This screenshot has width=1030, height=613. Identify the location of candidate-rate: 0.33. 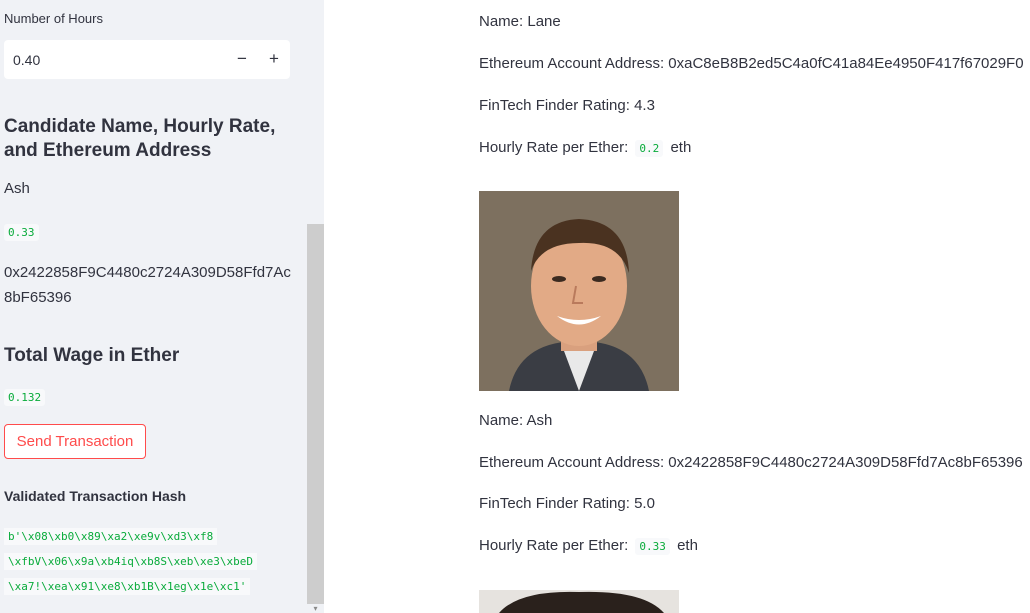
(21, 232).